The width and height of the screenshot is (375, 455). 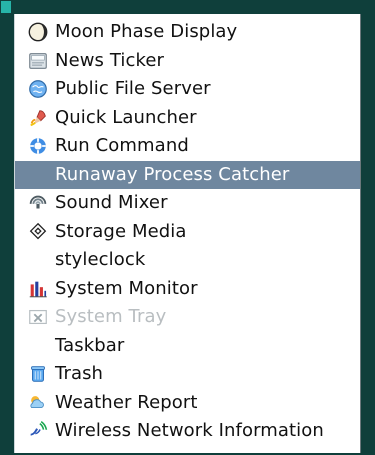 What do you see at coordinates (110, 60) in the screenshot?
I see `menu-item-label: News Ticker` at bounding box center [110, 60].